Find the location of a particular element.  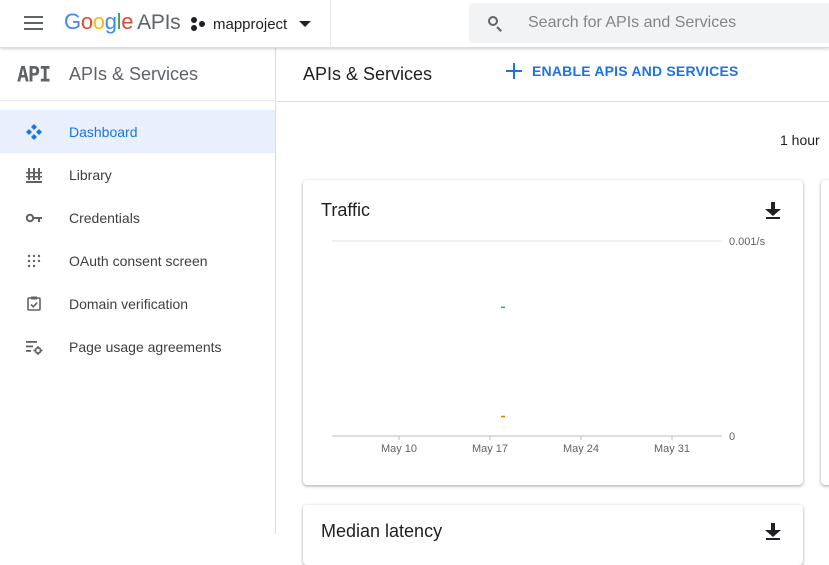

hamburger-menu-icon is located at coordinates (34, 24).